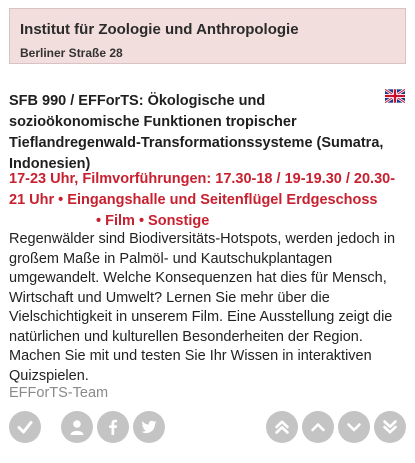 The width and height of the screenshot is (415, 463). I want to click on institute-name: Institut für Zoologie und Anthropologie, so click(159, 29).